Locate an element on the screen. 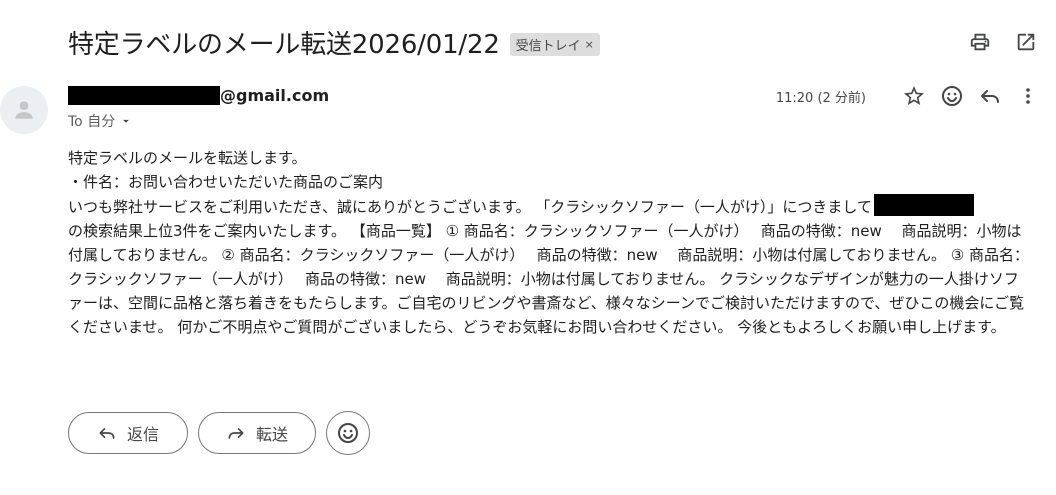 Image resolution: width=1056 pixels, height=495 pixels. label-remove-button: × is located at coordinates (589, 44).